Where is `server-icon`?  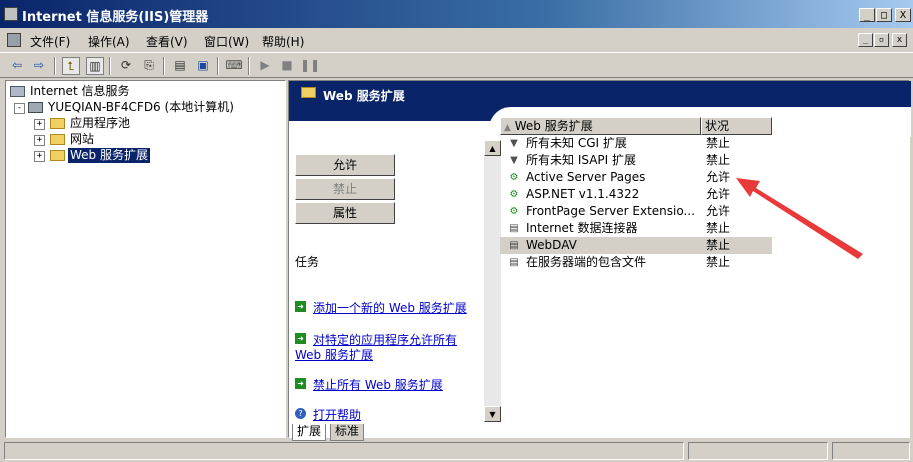 server-icon is located at coordinates (35, 107).